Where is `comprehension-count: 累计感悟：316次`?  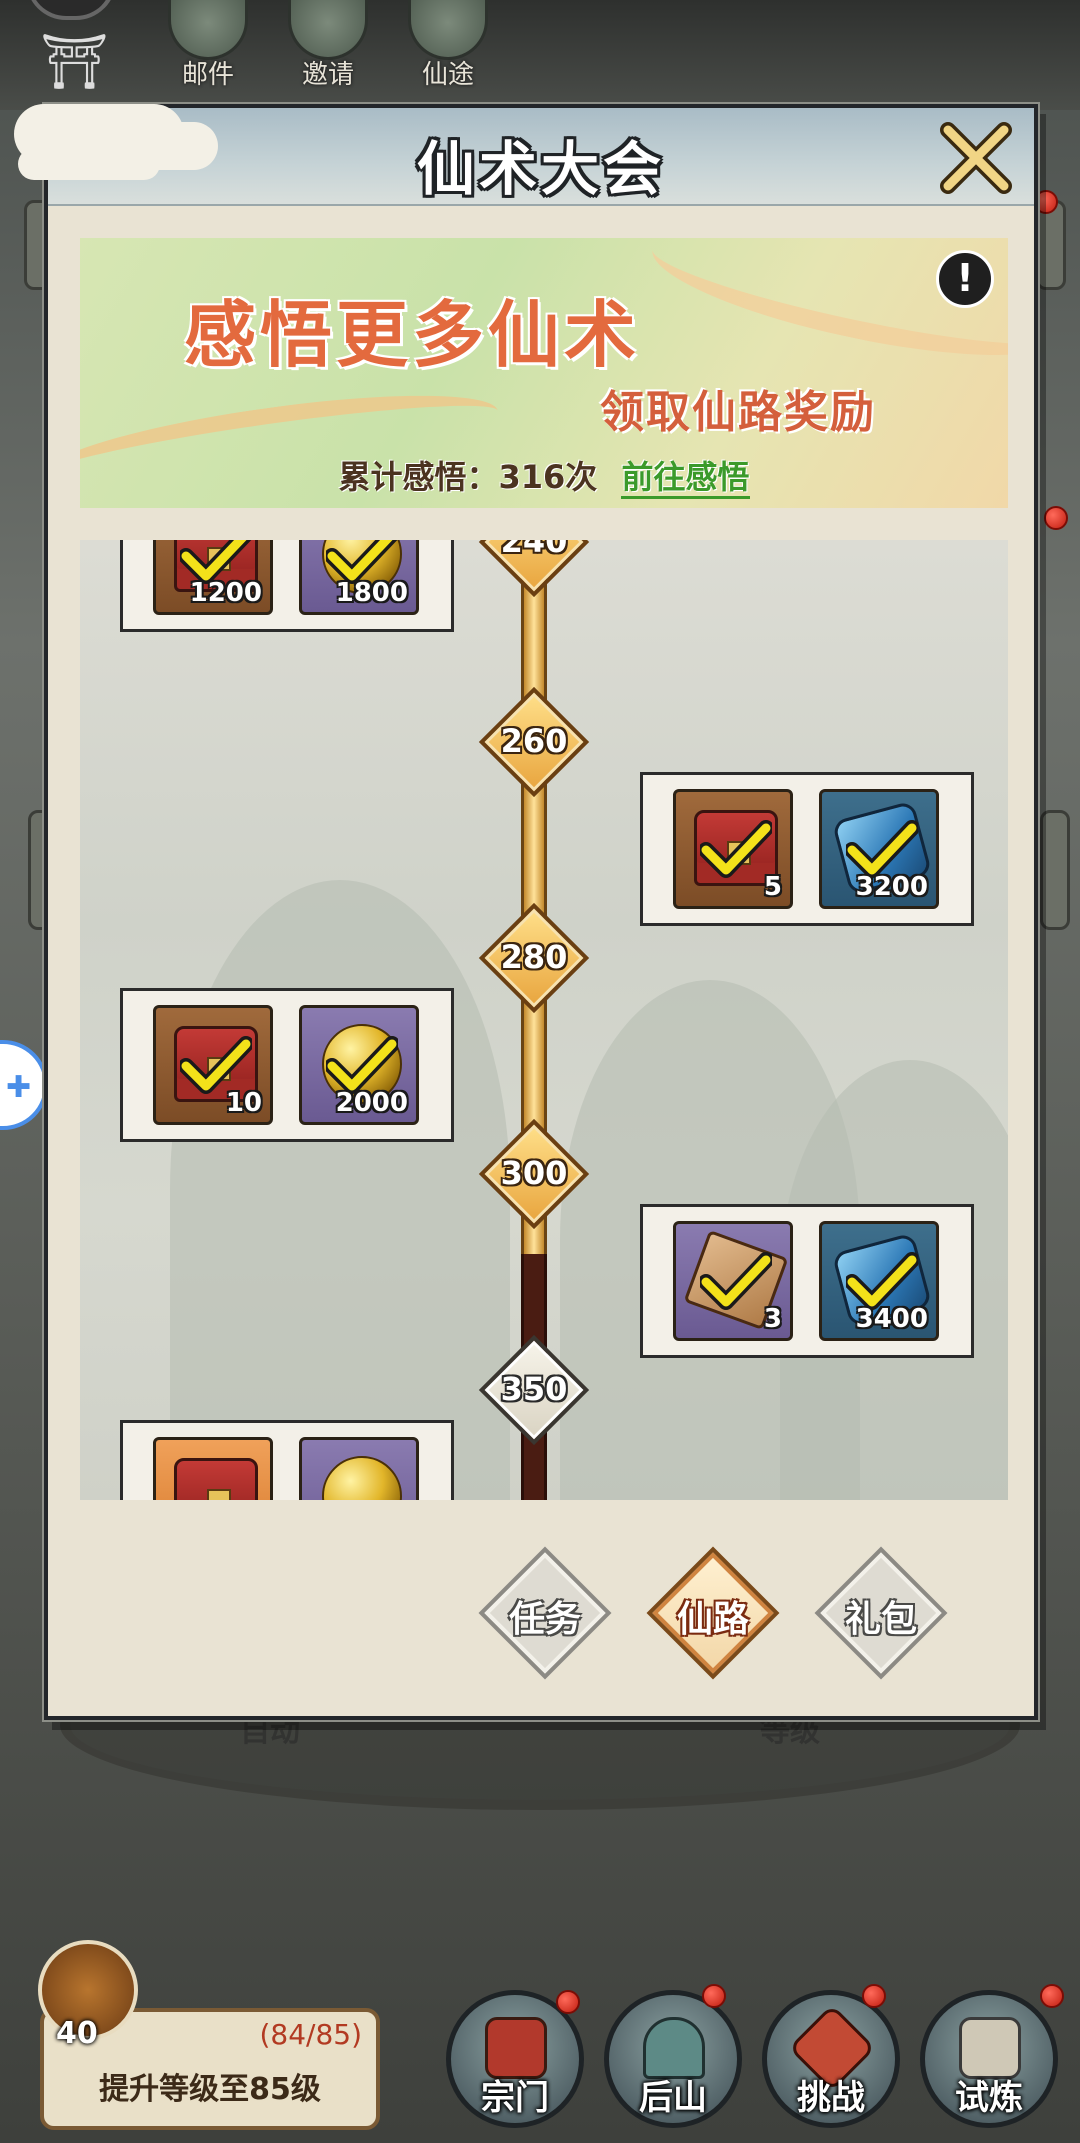 comprehension-count: 累计感悟：316次 is located at coordinates (468, 477).